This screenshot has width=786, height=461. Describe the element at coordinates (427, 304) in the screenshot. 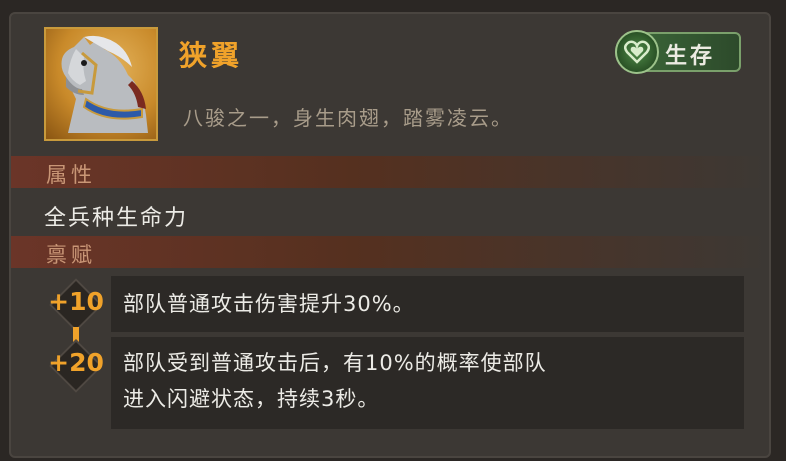

I see `talent-row-1: 部队普通攻击伤害提升30%。` at that location.